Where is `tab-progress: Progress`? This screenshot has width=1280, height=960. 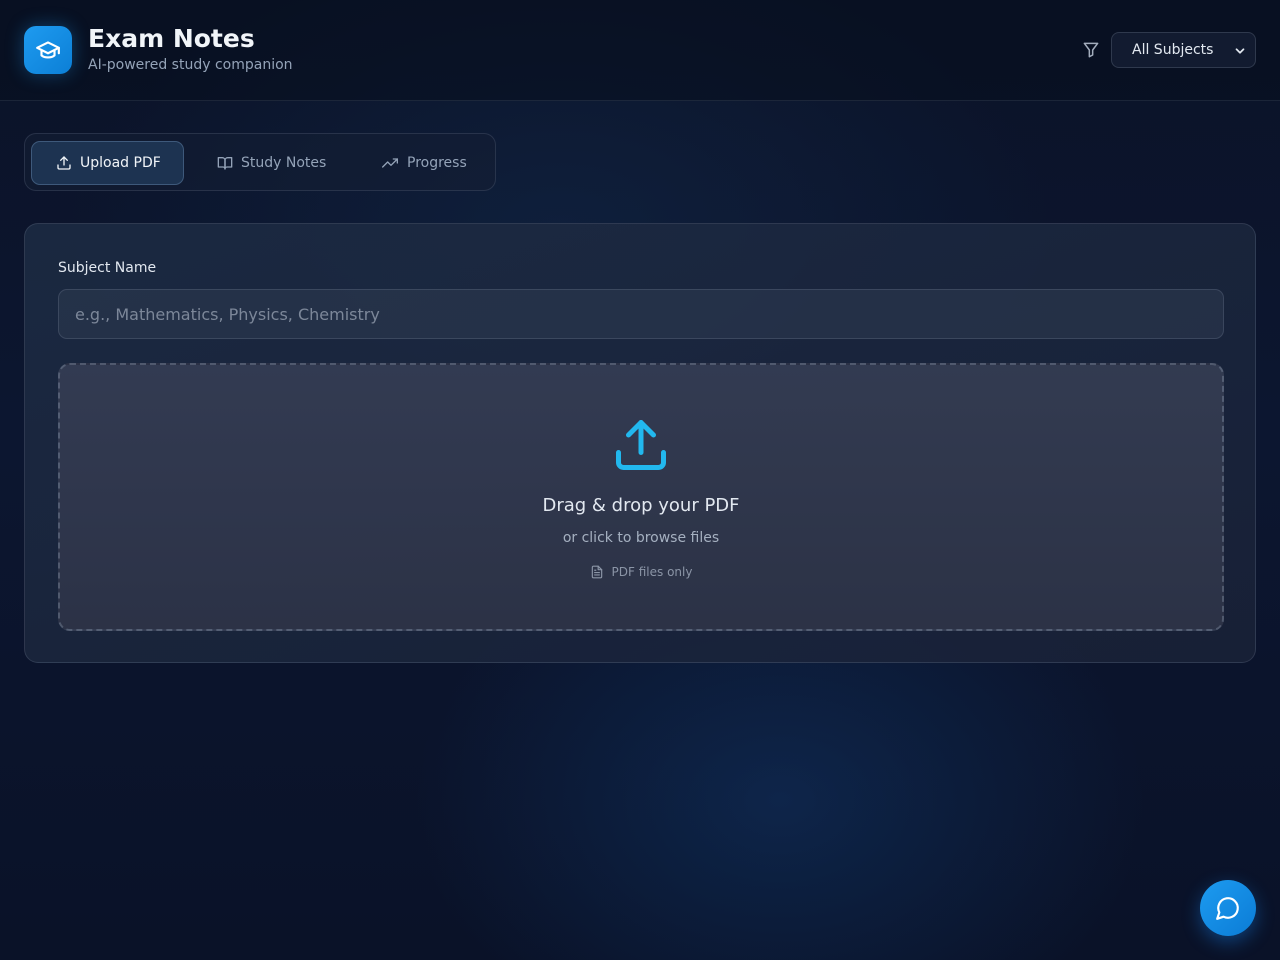
tab-progress: Progress is located at coordinates (430, 163).